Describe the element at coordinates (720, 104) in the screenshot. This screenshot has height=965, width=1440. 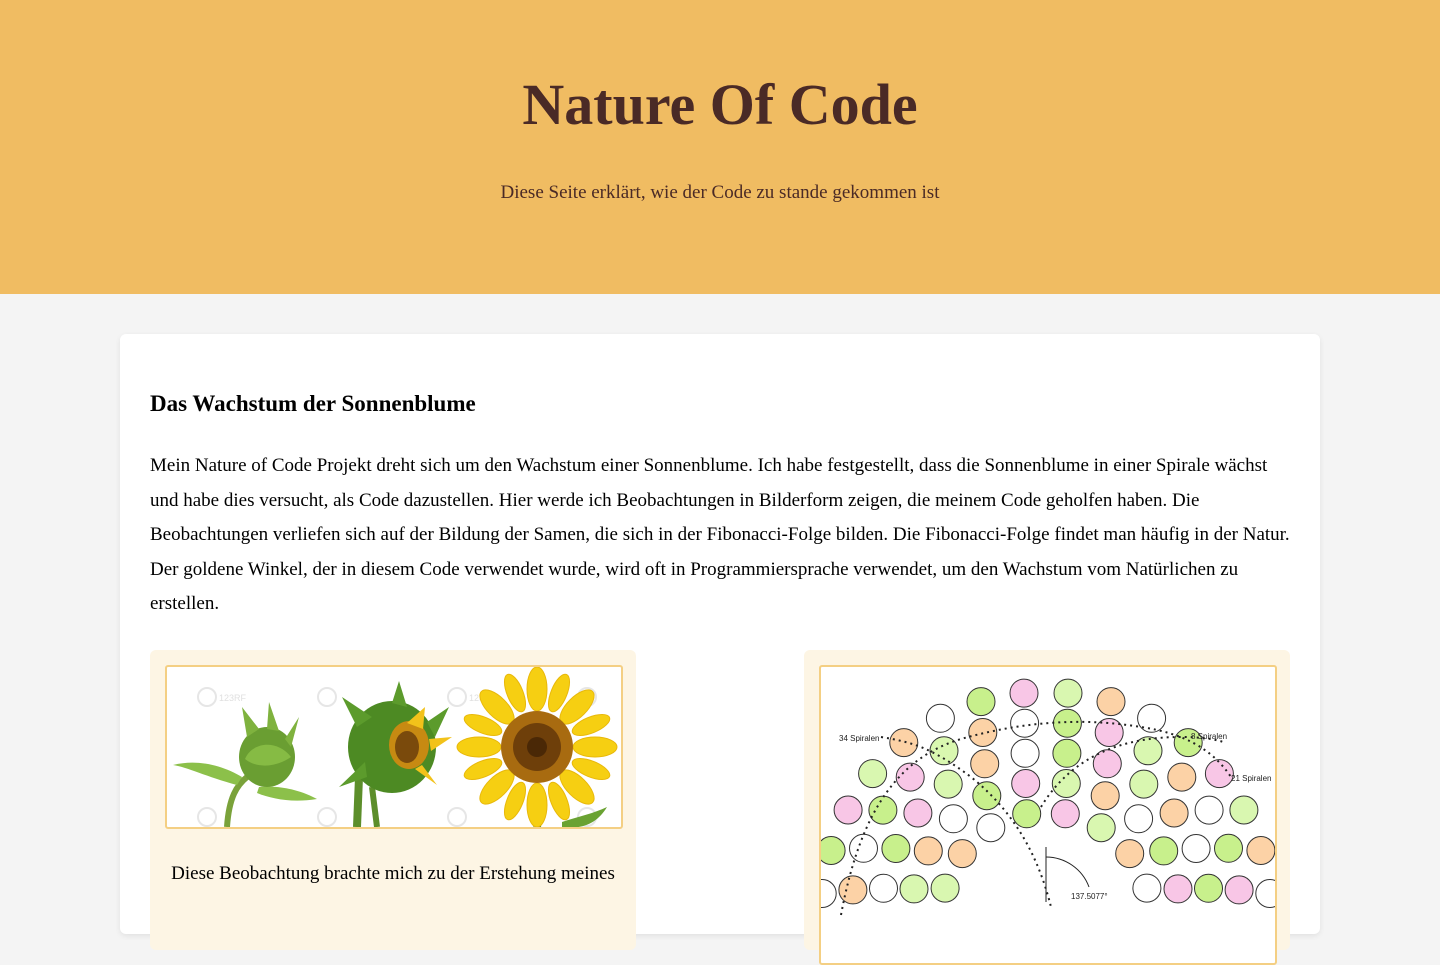
I see `page-title: Nature Of Code` at that location.